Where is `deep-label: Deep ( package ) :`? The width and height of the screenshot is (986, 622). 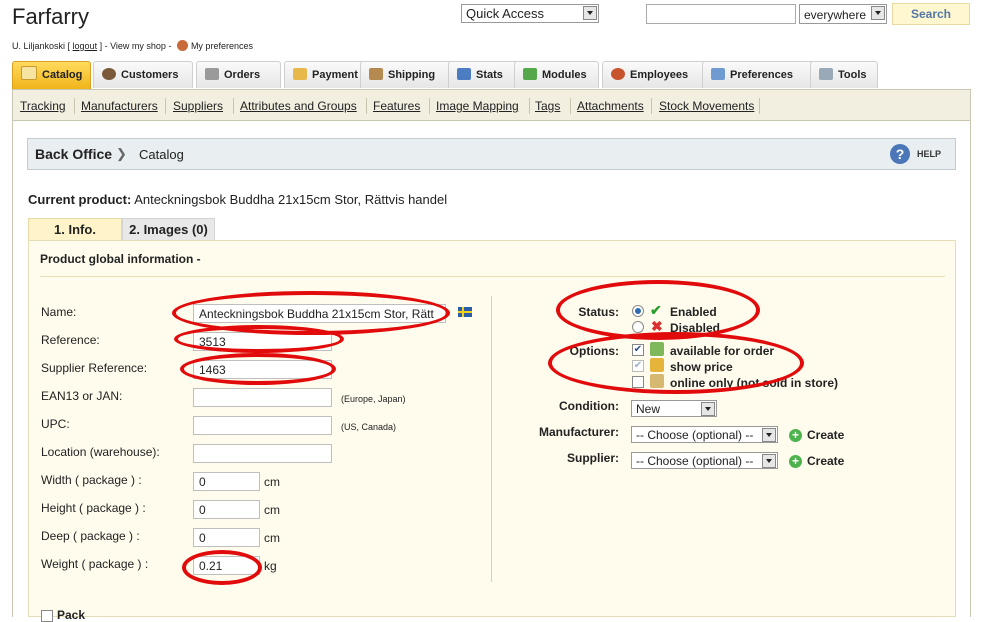
deep-label: Deep ( package ) : is located at coordinates (90, 536).